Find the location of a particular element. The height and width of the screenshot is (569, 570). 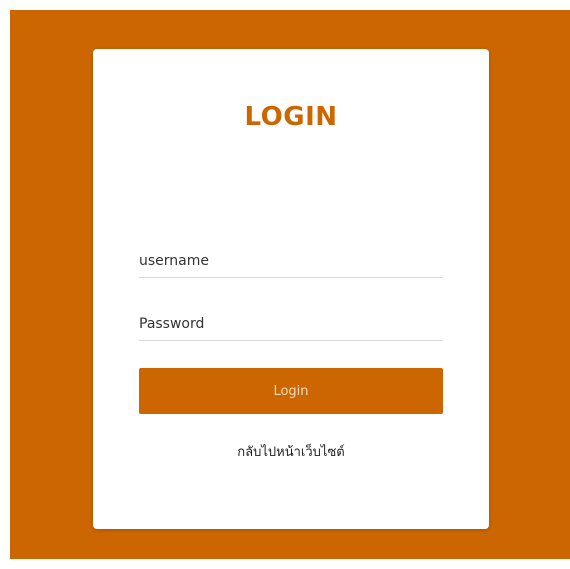

password-input is located at coordinates (291, 324).